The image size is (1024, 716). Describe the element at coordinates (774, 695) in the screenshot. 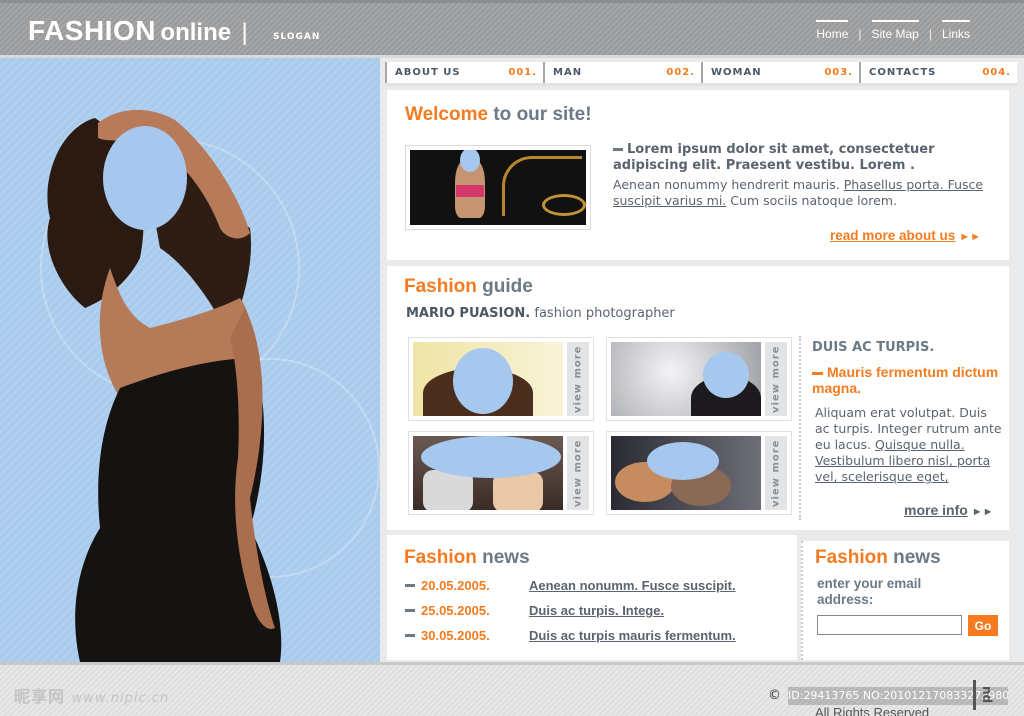

I see `copyright-symbol: ©` at that location.